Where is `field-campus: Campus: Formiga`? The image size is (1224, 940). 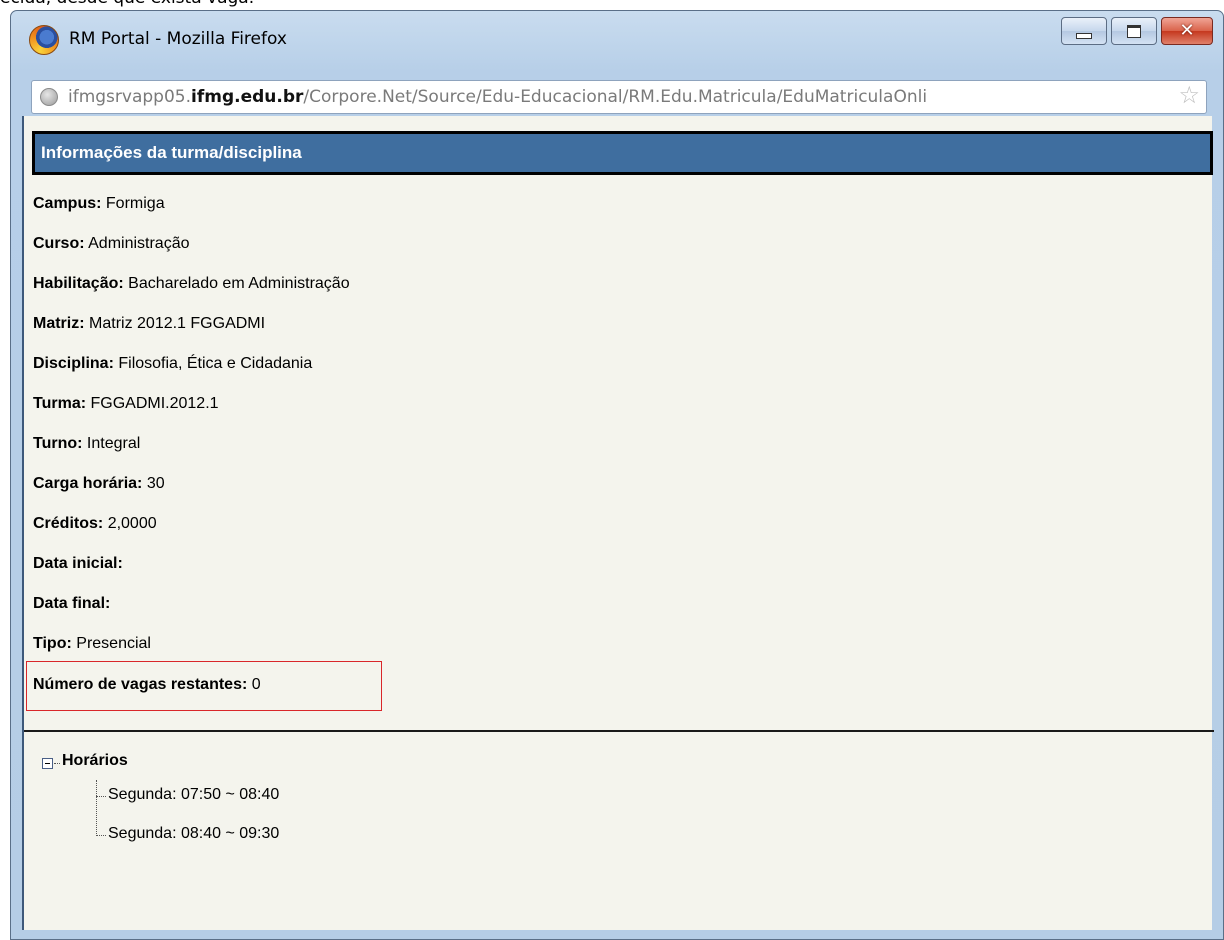
field-campus: Campus: Formiga is located at coordinates (99, 204).